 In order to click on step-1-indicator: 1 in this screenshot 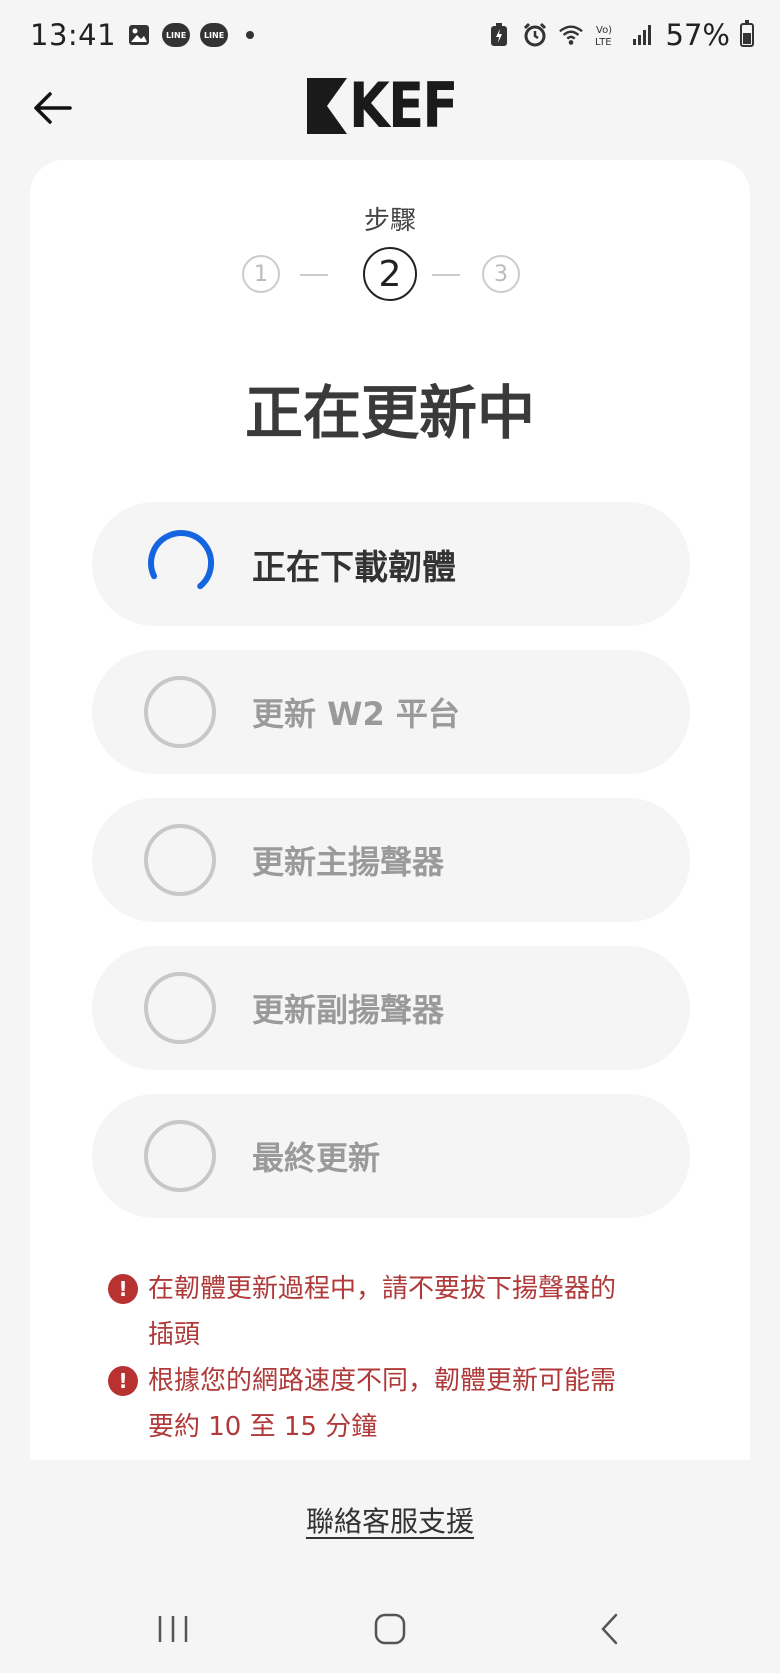, I will do `click(261, 274)`.